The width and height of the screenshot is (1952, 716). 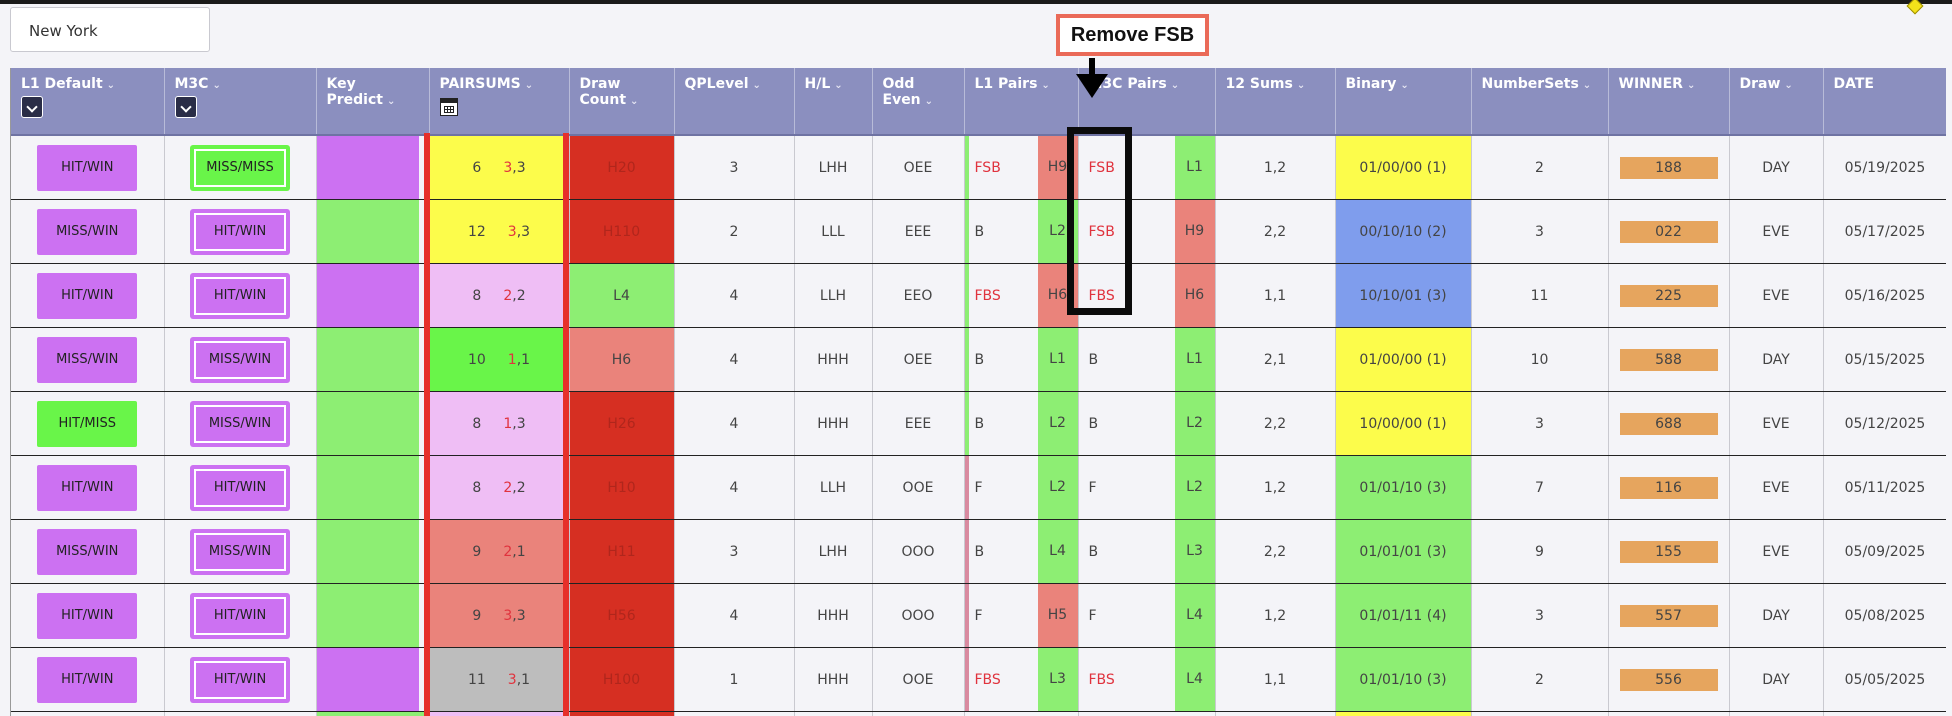 I want to click on m3c-badge: MISS/MISS, so click(x=240, y=167).